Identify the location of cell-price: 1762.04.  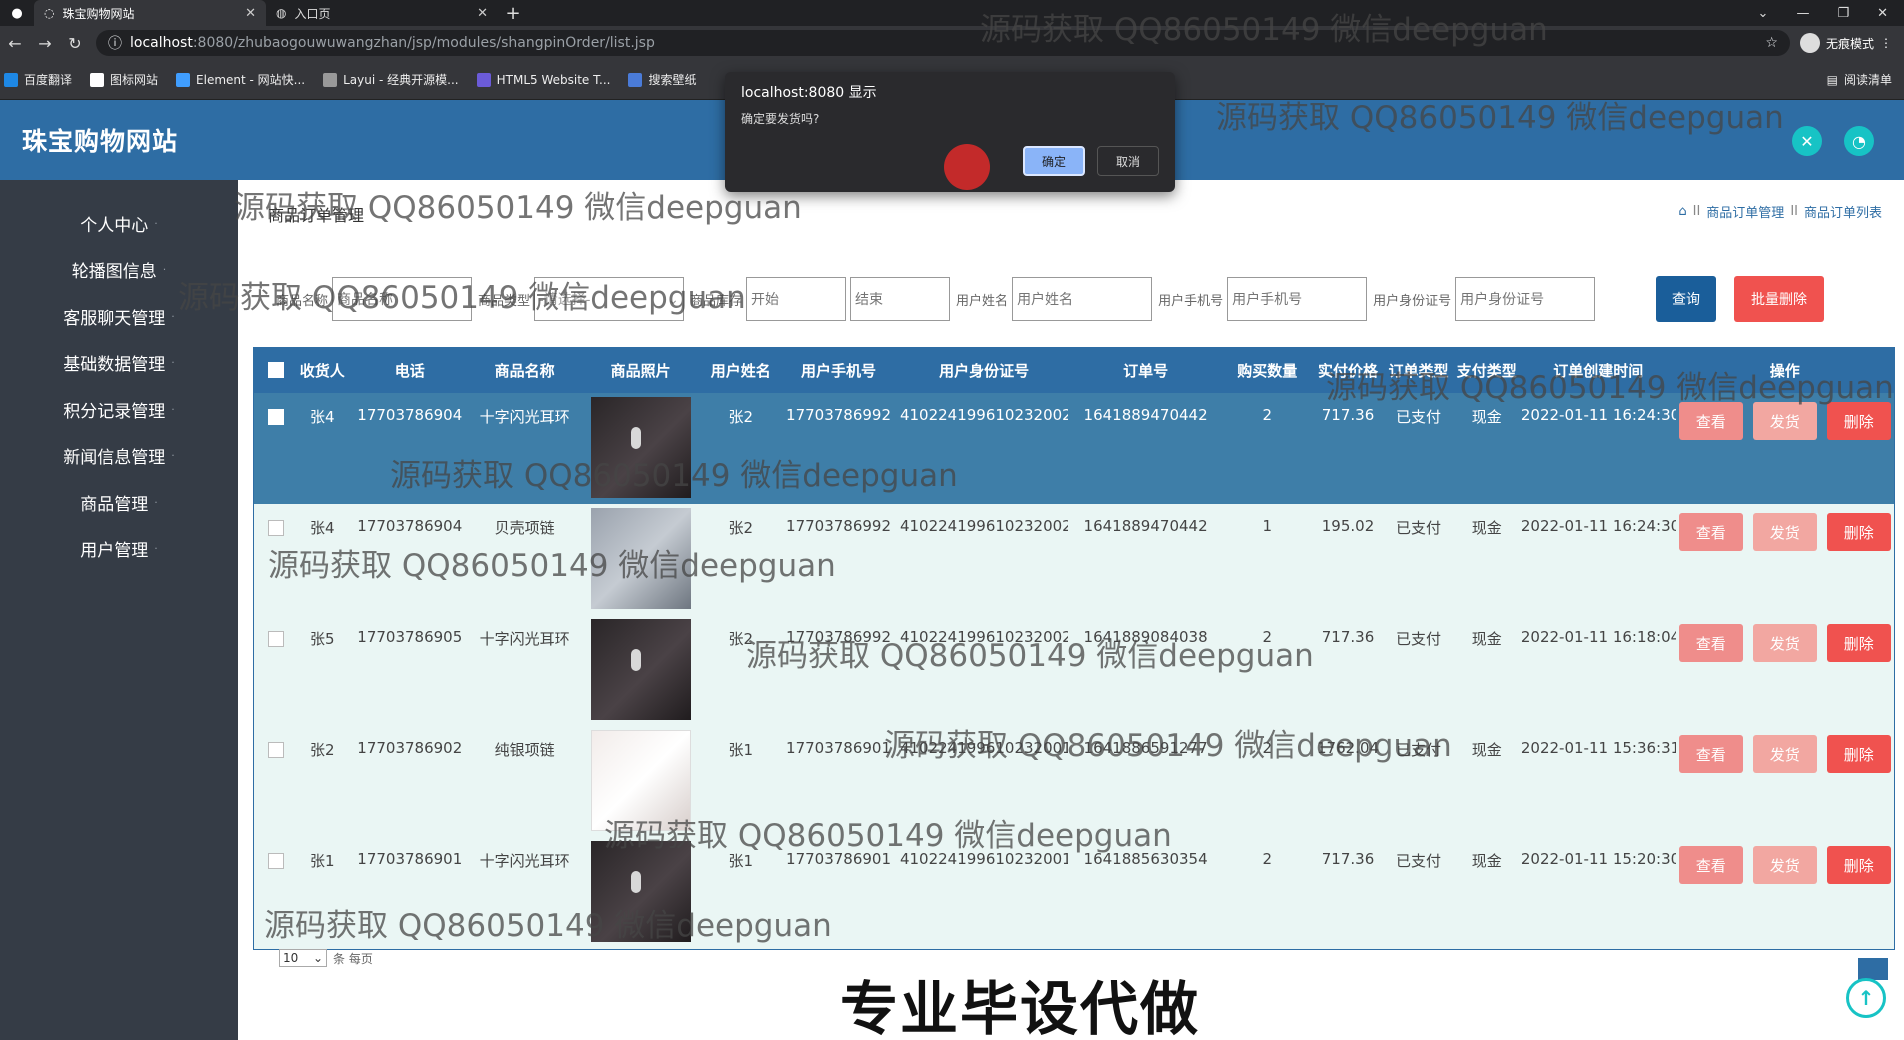
(1348, 748).